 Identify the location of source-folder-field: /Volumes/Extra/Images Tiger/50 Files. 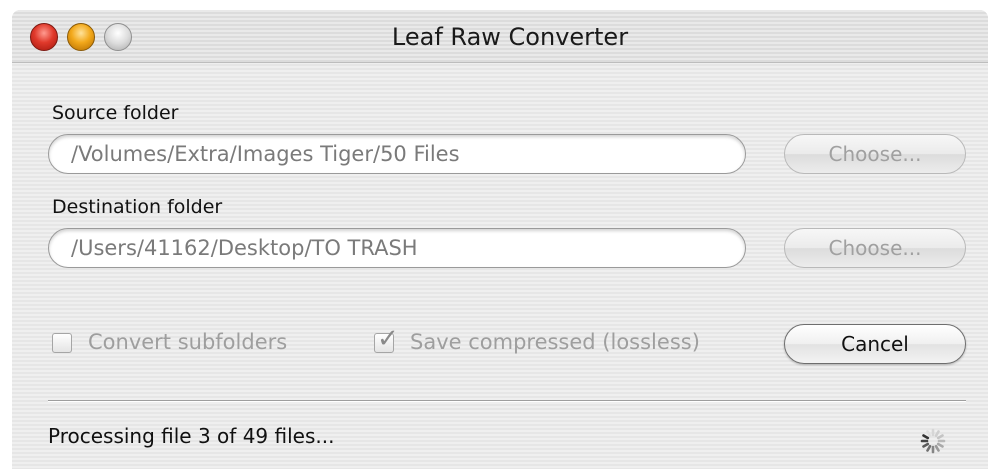
(397, 154).